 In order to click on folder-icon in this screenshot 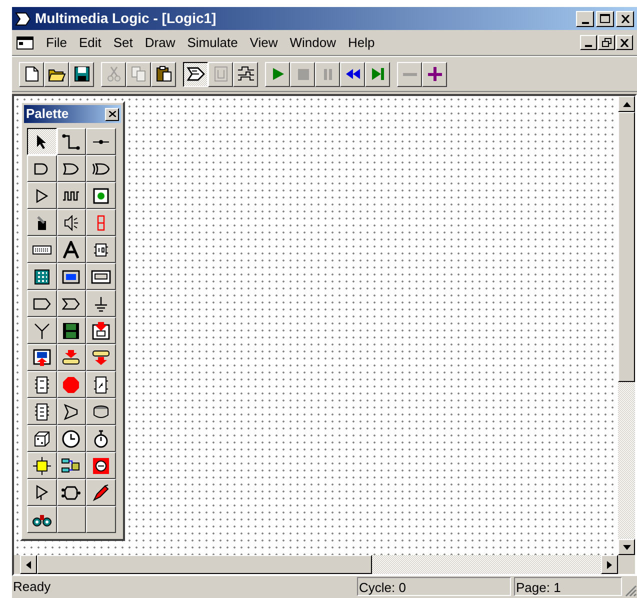, I will do `click(57, 74)`.